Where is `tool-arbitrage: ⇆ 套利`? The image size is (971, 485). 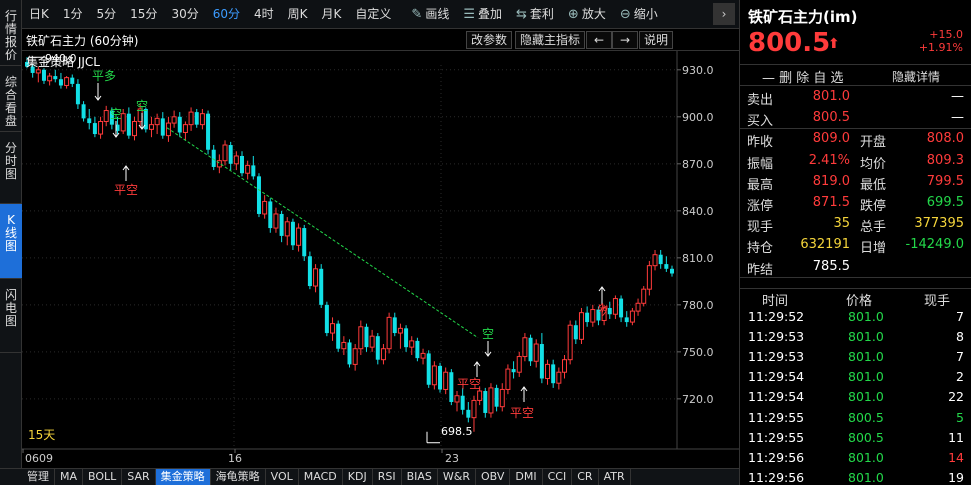
tool-arbitrage: ⇆ 套利 is located at coordinates (535, 14).